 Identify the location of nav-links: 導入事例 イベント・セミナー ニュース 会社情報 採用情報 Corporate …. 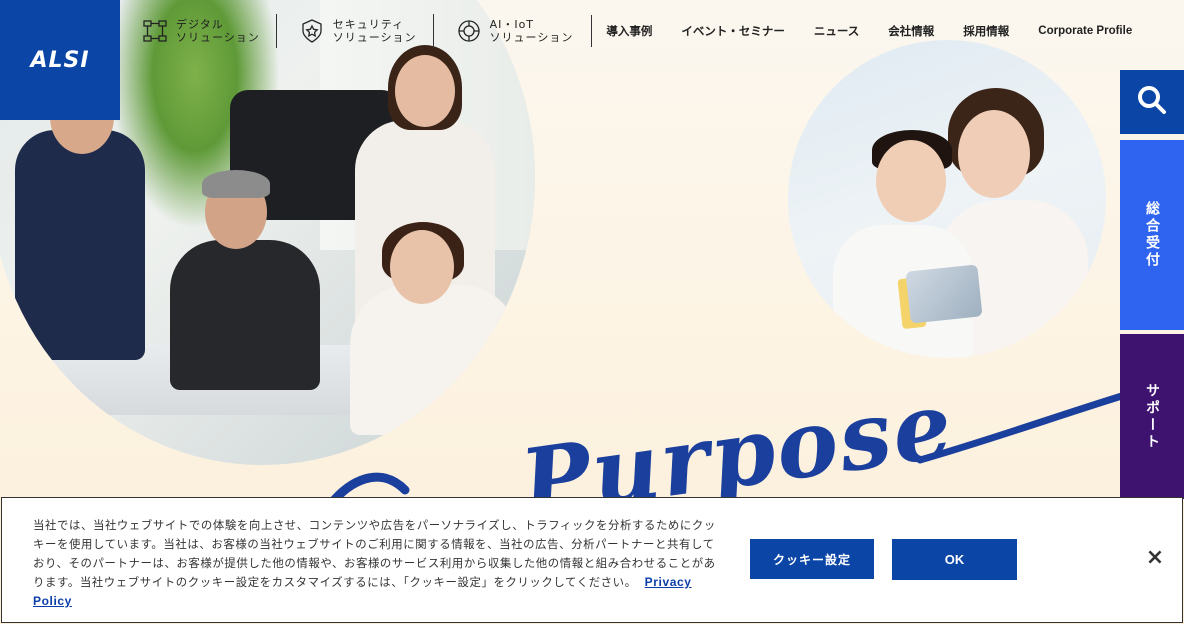
(869, 31).